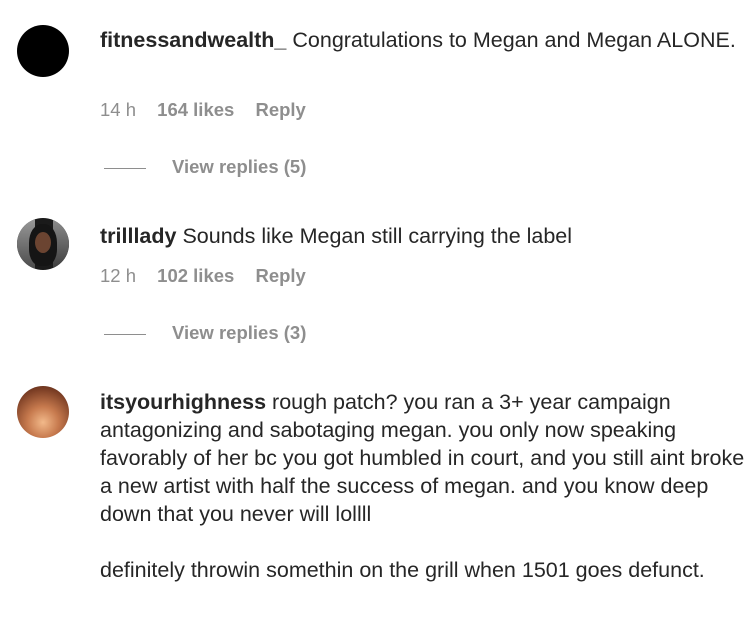  I want to click on username: fitnessandwealth_, so click(193, 40).